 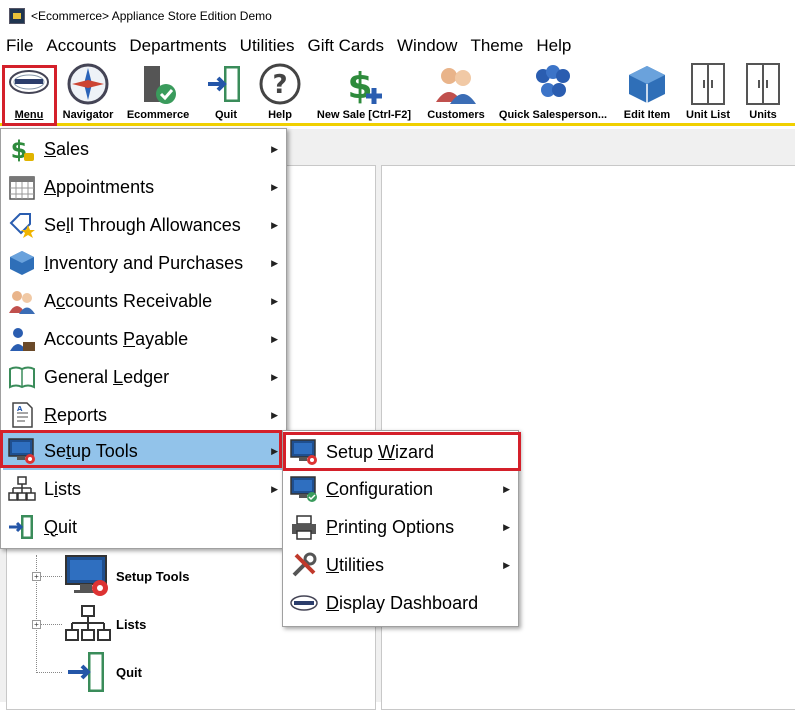 What do you see at coordinates (17, 16) in the screenshot?
I see `app-icon` at bounding box center [17, 16].